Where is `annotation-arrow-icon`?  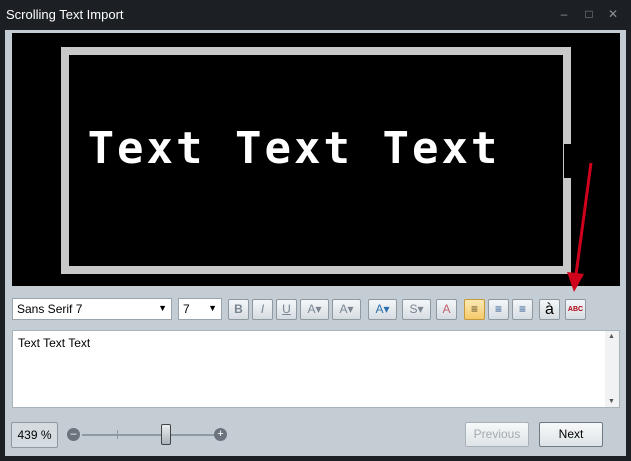
annotation-arrow-icon is located at coordinates (580, 227).